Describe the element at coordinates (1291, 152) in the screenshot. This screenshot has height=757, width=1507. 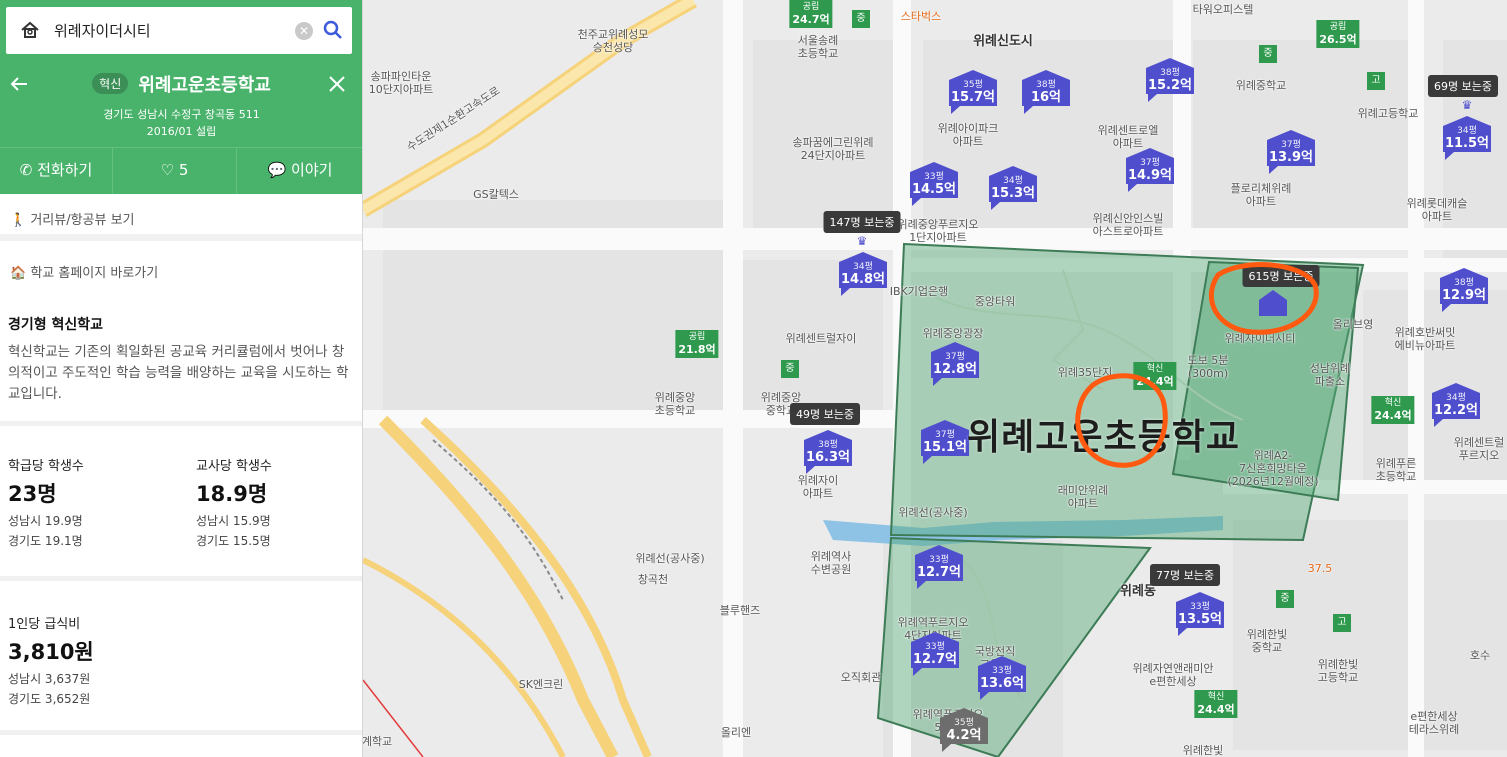
I see `apartment-marker: 37평 13.9억` at that location.